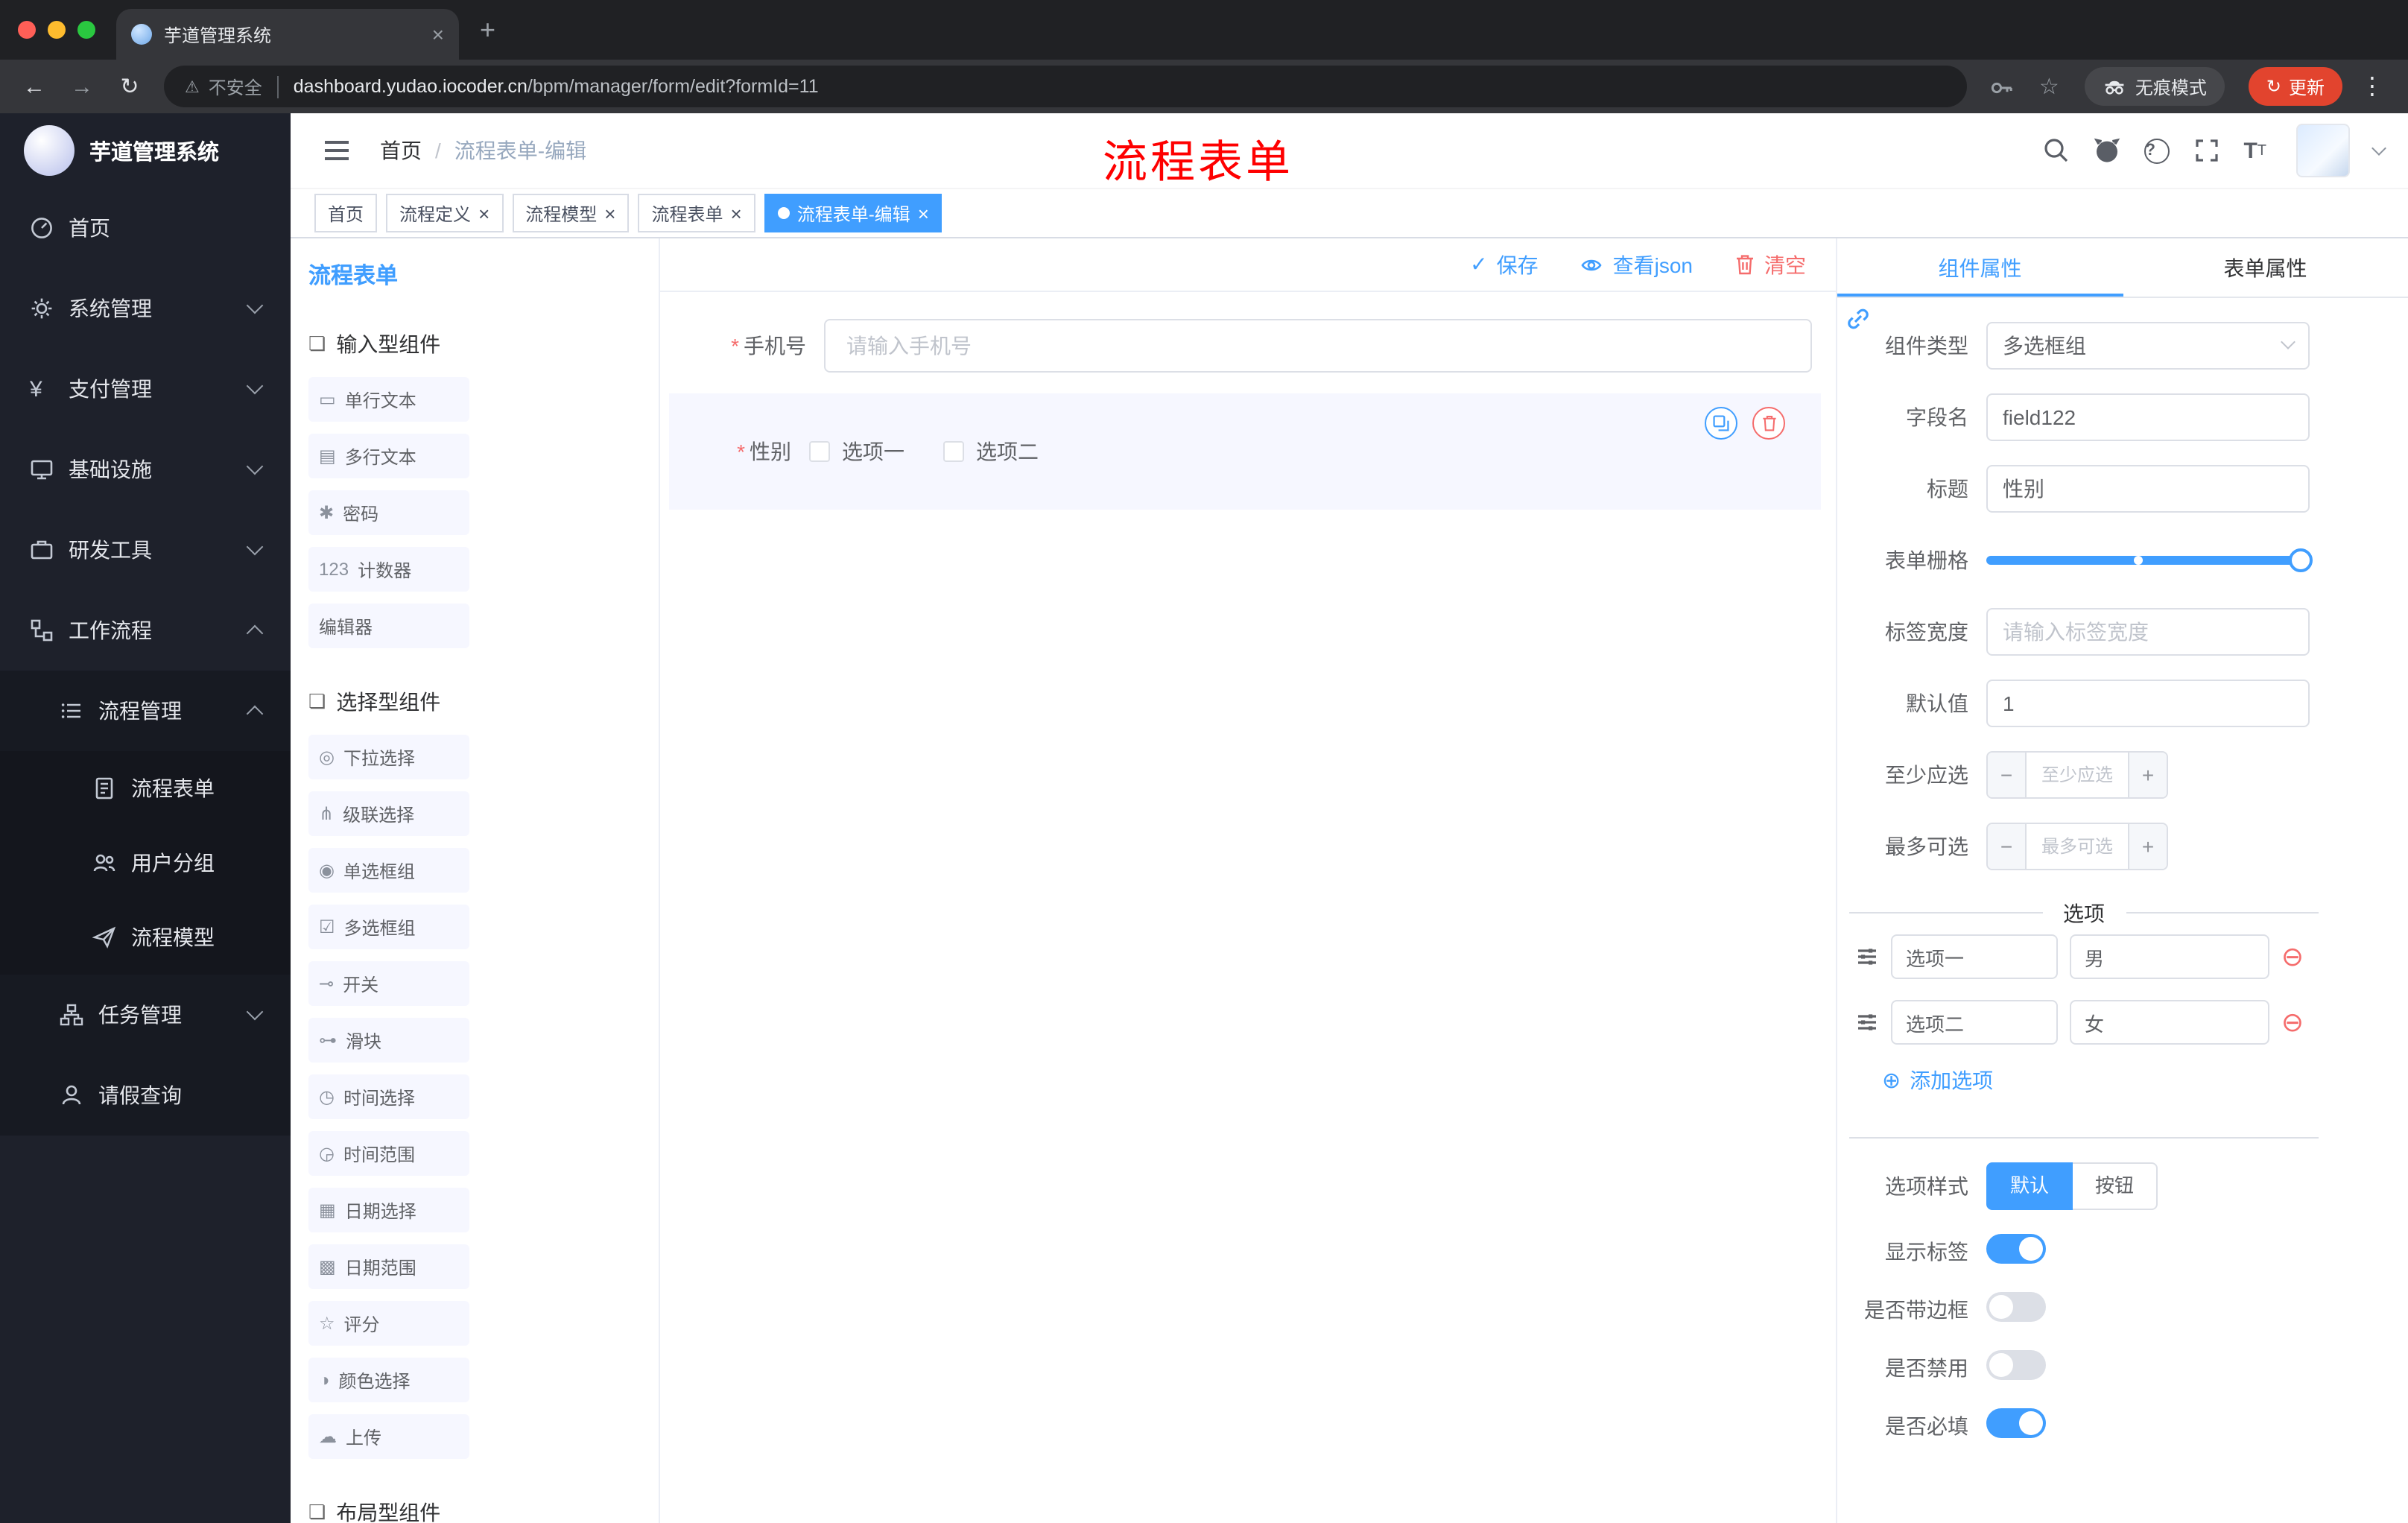 This screenshot has width=2408, height=1523. Describe the element at coordinates (2115, 1186) in the screenshot. I see `style-button-button: 按钮` at that location.